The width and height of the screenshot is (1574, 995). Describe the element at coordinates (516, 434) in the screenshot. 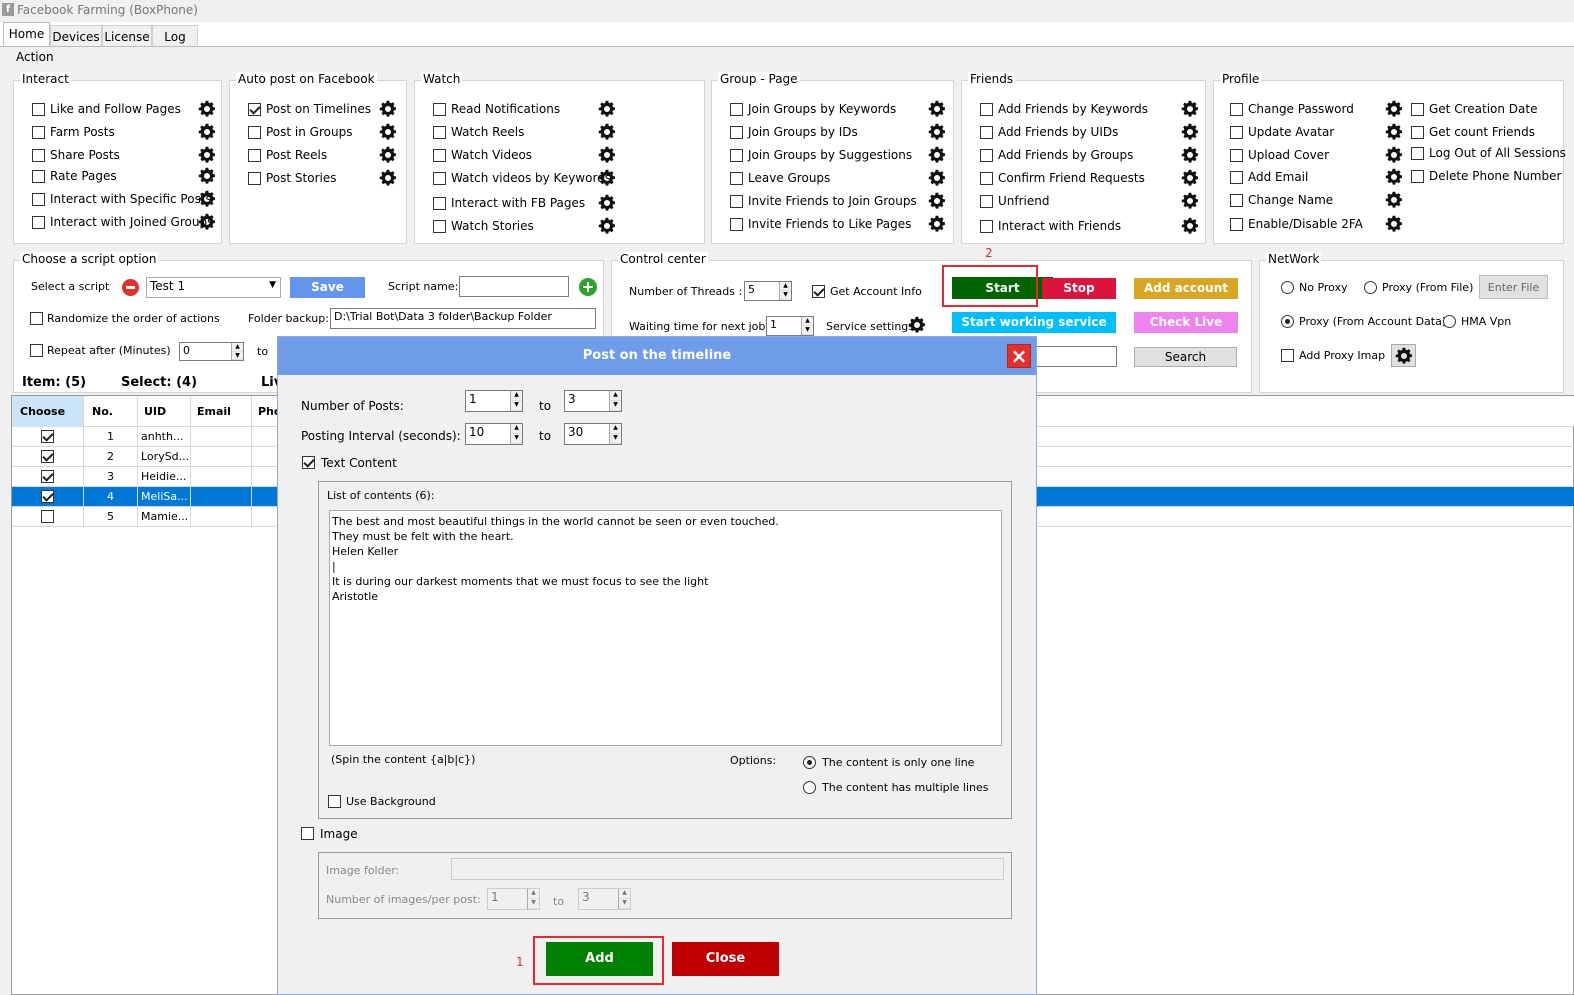

I see `interval-from-spinner: ▲ ▼` at that location.